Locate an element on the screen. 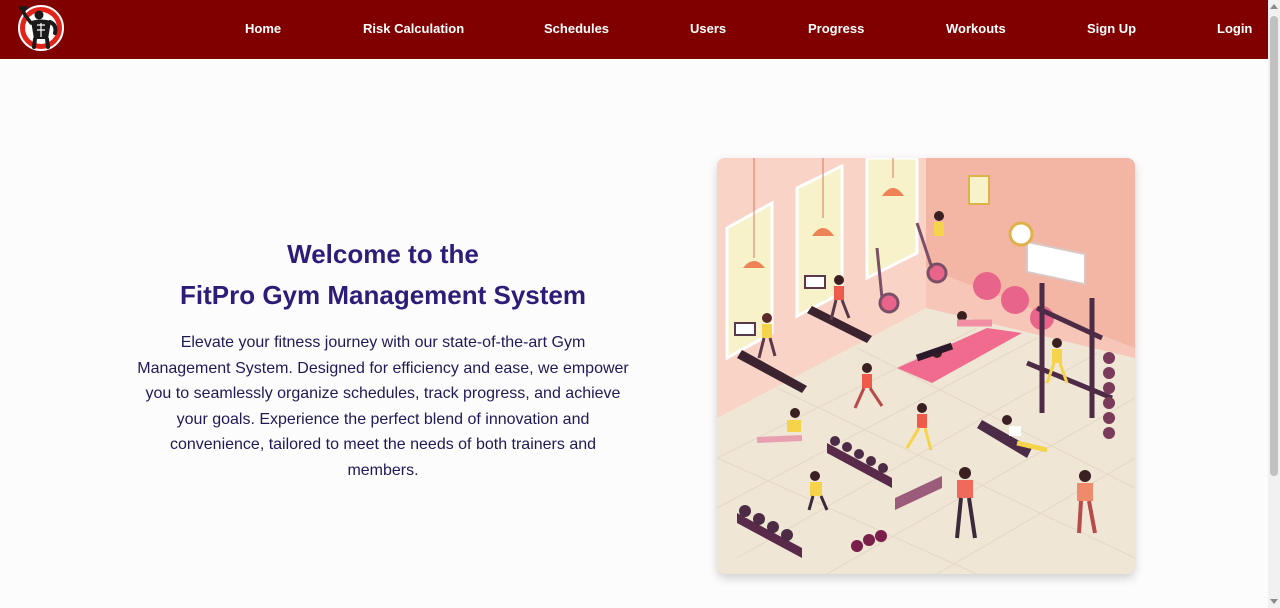  nav-sign-up: Sign Up is located at coordinates (1111, 29).